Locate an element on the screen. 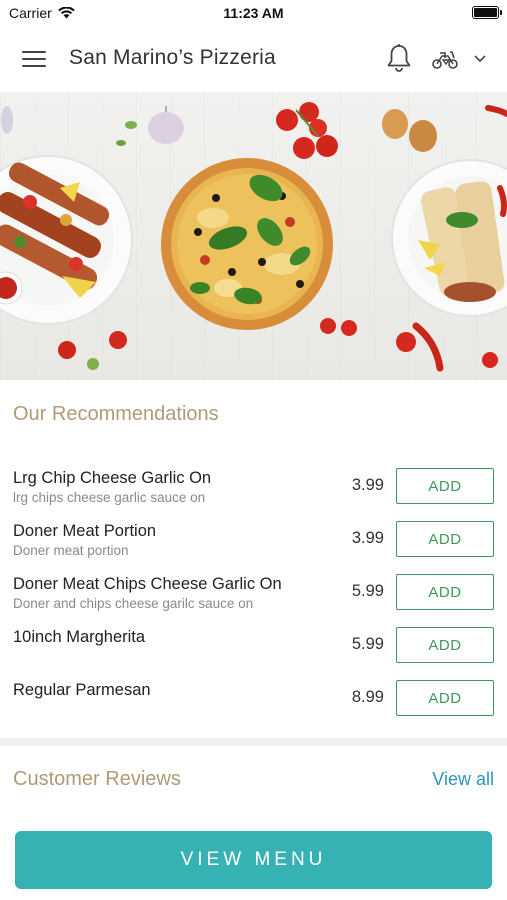 The height and width of the screenshot is (900, 507). list-item: Regular Parmesan 8.99 ADD is located at coordinates (253, 704).